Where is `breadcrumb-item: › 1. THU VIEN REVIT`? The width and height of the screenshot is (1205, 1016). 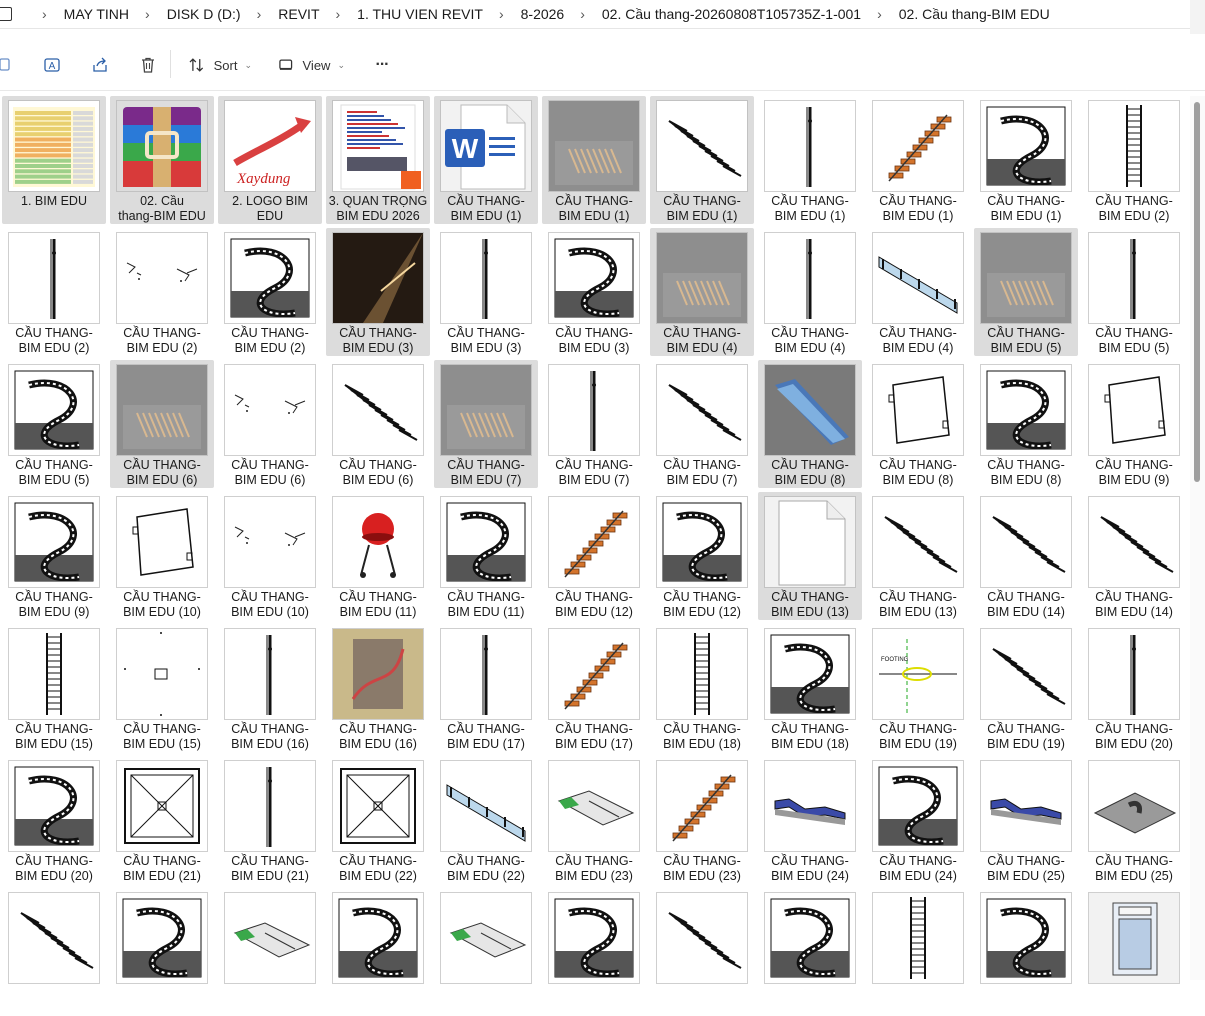 breadcrumb-item: › 1. THU VIEN REVIT is located at coordinates (401, 14).